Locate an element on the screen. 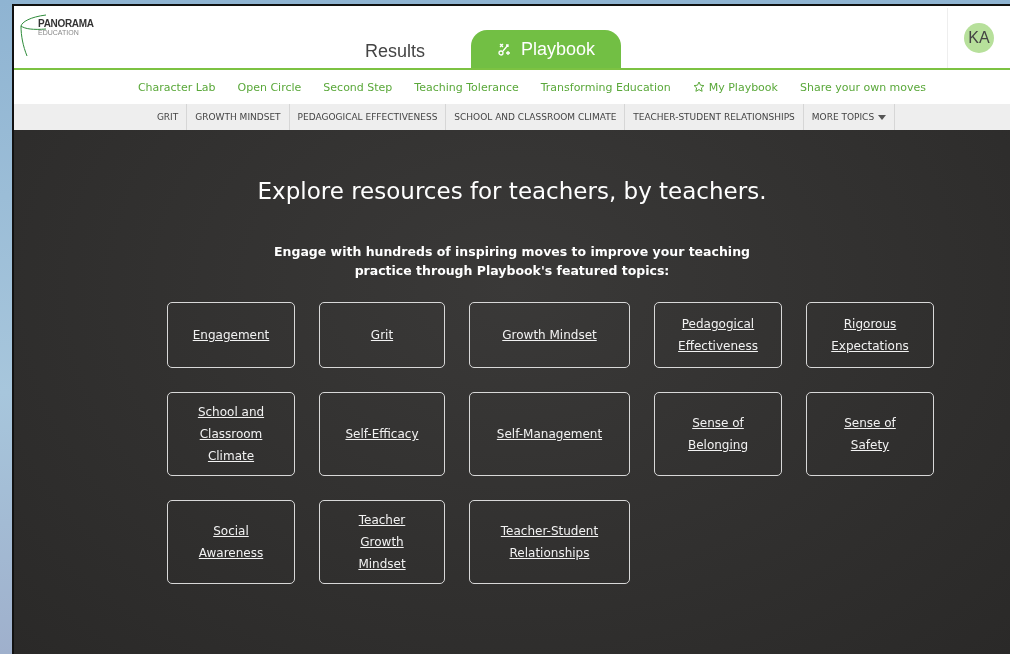 This screenshot has width=1010, height=654. topic-tile: Growth Mindset is located at coordinates (549, 335).